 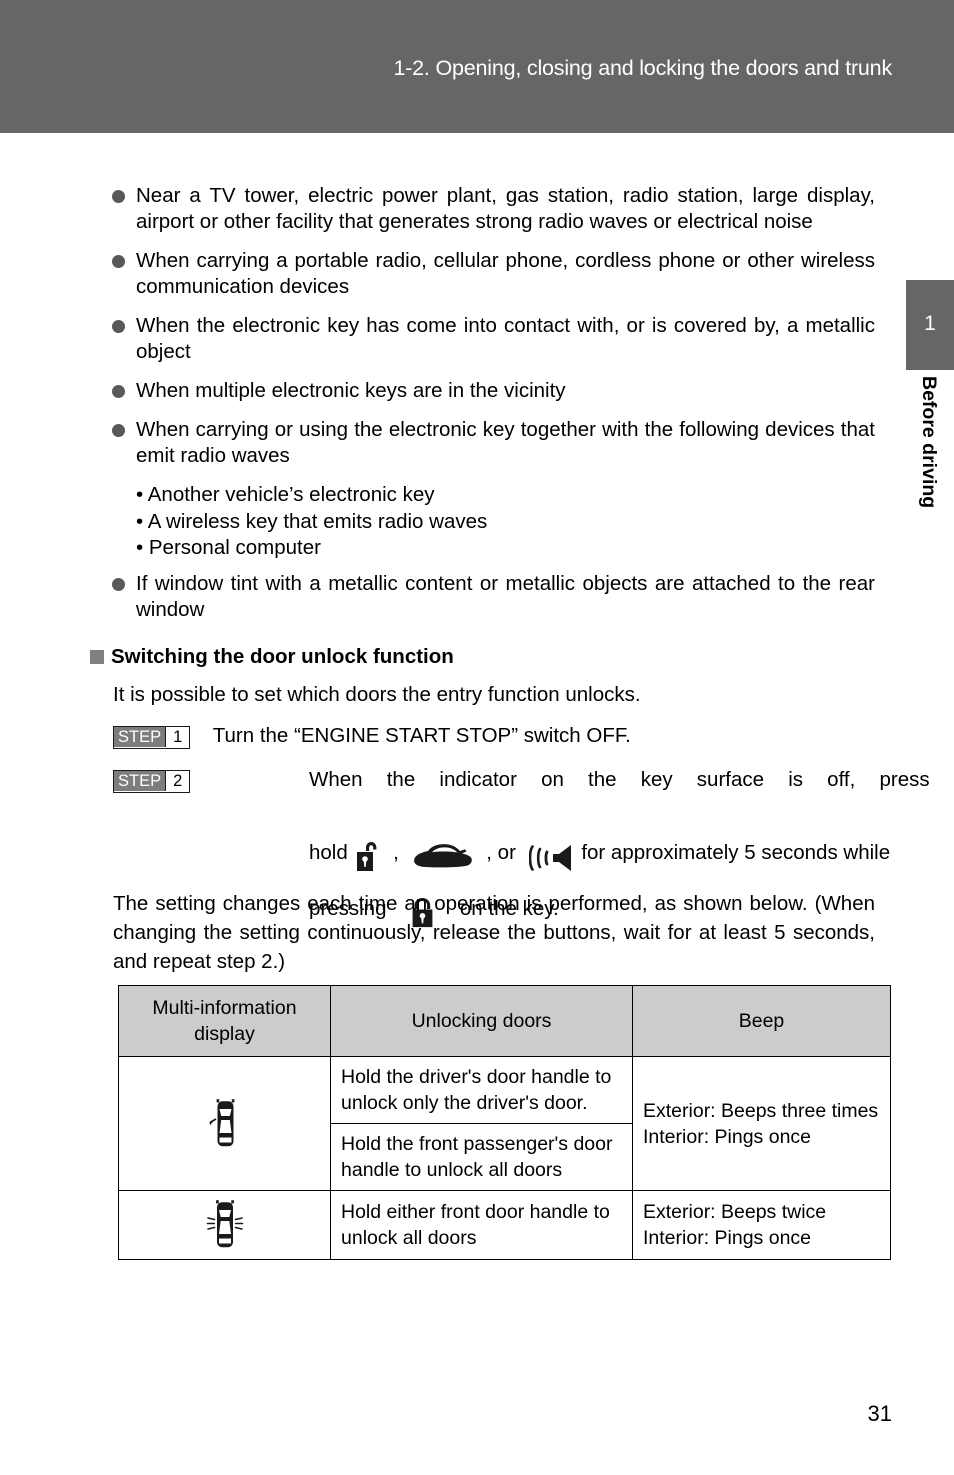 What do you see at coordinates (177, 737) in the screenshot?
I see `step-1-badge-number: 1` at bounding box center [177, 737].